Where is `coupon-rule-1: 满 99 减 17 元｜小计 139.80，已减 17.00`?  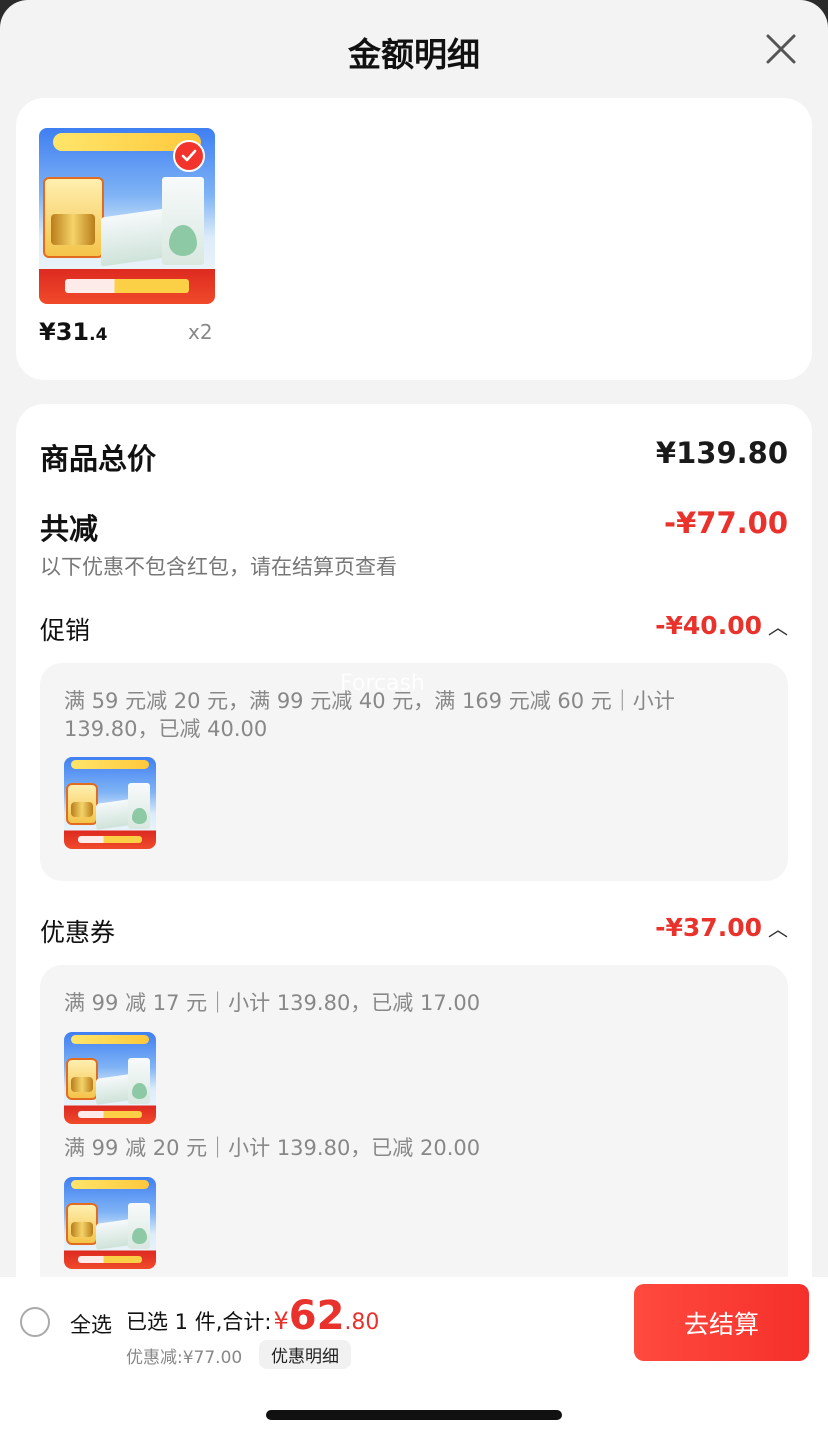
coupon-rule-1: 满 99 减 17 元｜小计 139.80，已减 17.00 is located at coordinates (272, 1003).